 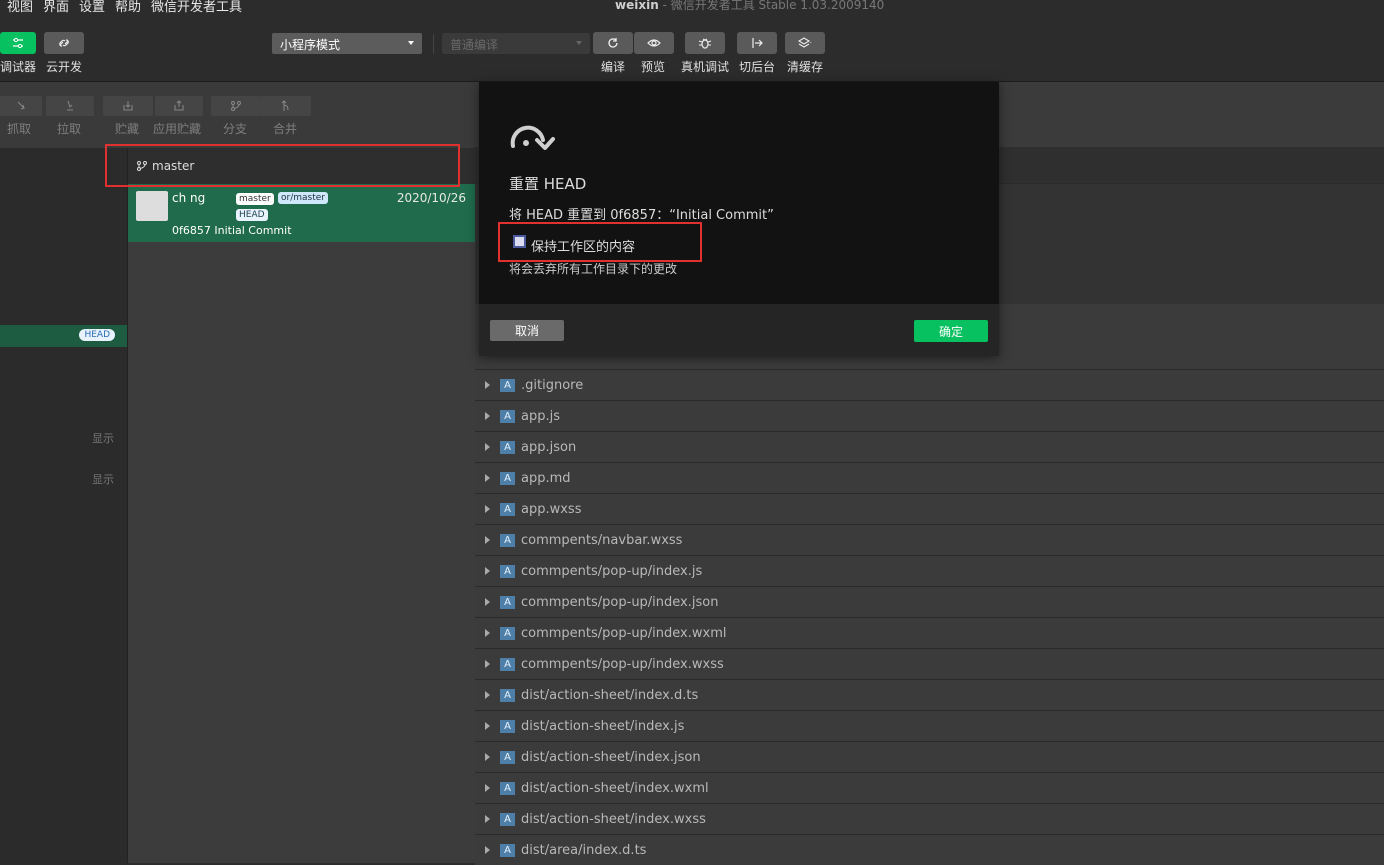 I want to click on fetch-button, so click(x=21, y=106).